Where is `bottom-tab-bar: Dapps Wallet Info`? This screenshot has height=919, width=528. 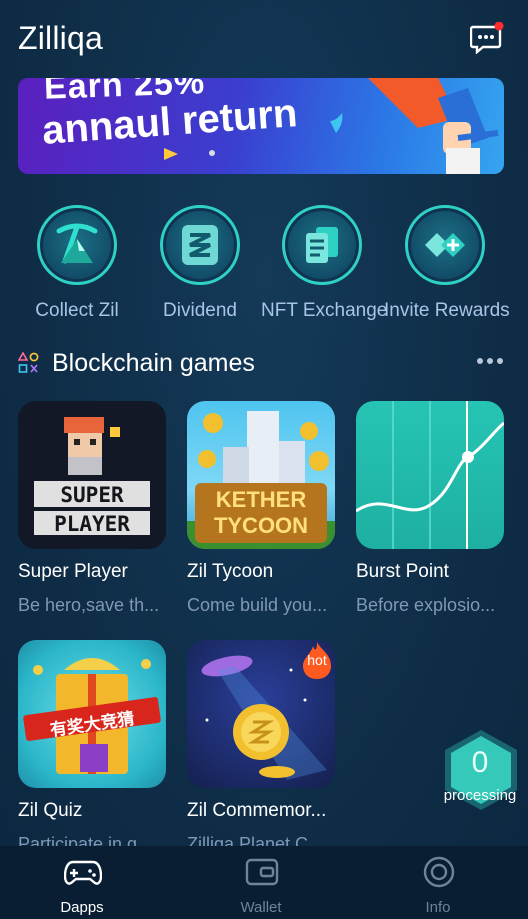
bottom-tab-bar: Dapps Wallet Info is located at coordinates (264, 882).